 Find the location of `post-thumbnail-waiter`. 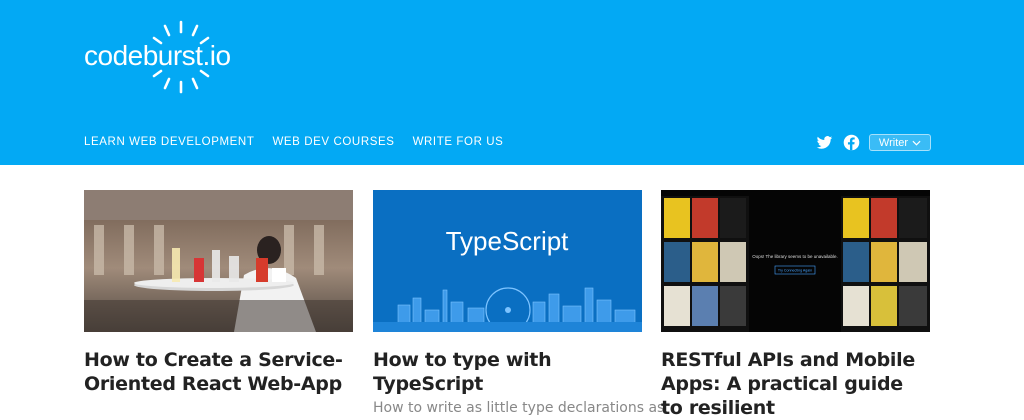

post-thumbnail-waiter is located at coordinates (218, 261).